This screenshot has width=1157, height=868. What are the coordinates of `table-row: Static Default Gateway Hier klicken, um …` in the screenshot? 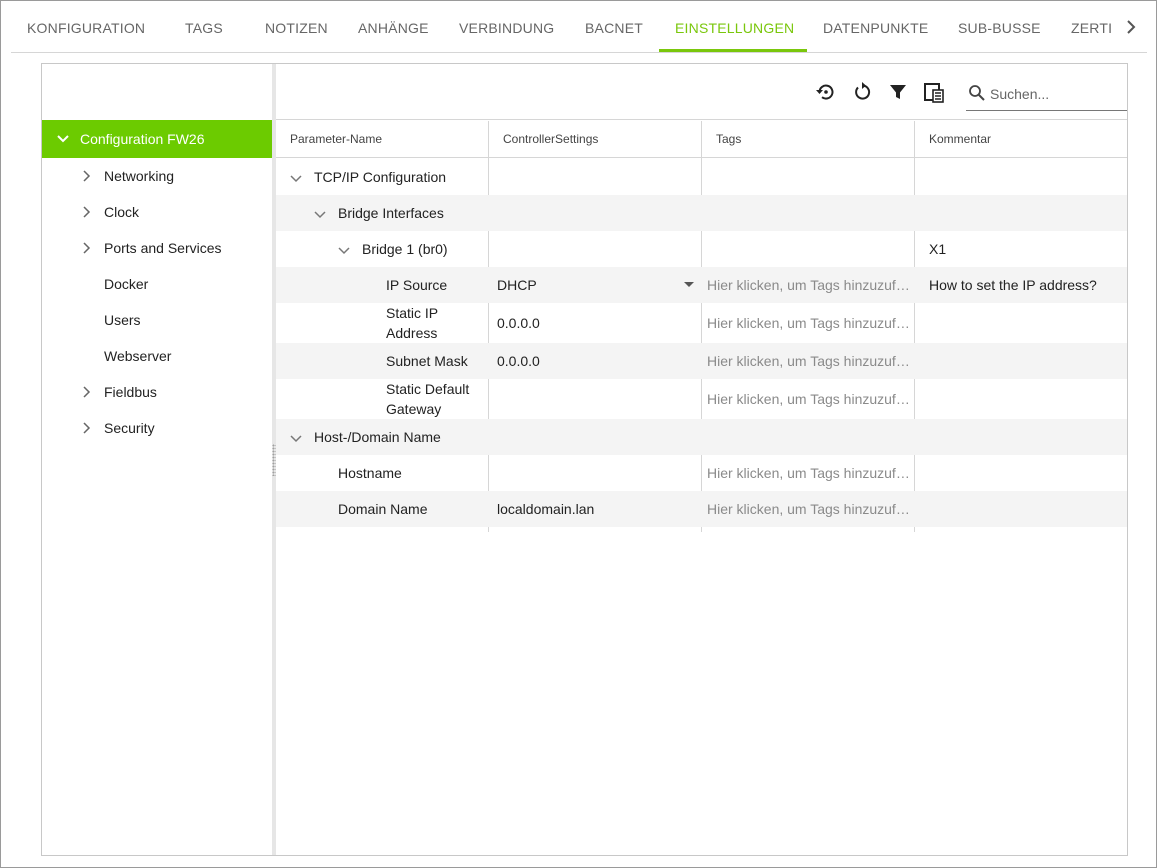 It's located at (701, 399).